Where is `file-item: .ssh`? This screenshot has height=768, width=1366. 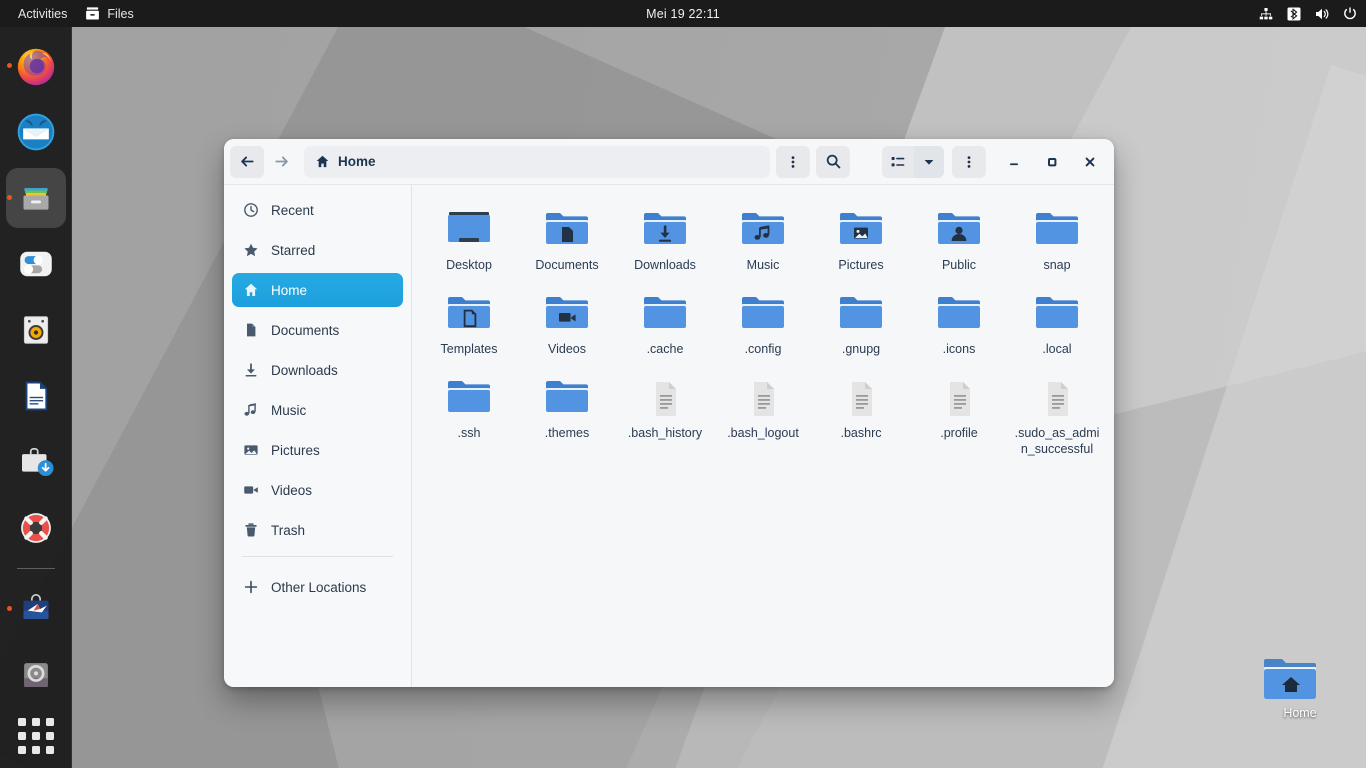
file-item: .ssh is located at coordinates (469, 415).